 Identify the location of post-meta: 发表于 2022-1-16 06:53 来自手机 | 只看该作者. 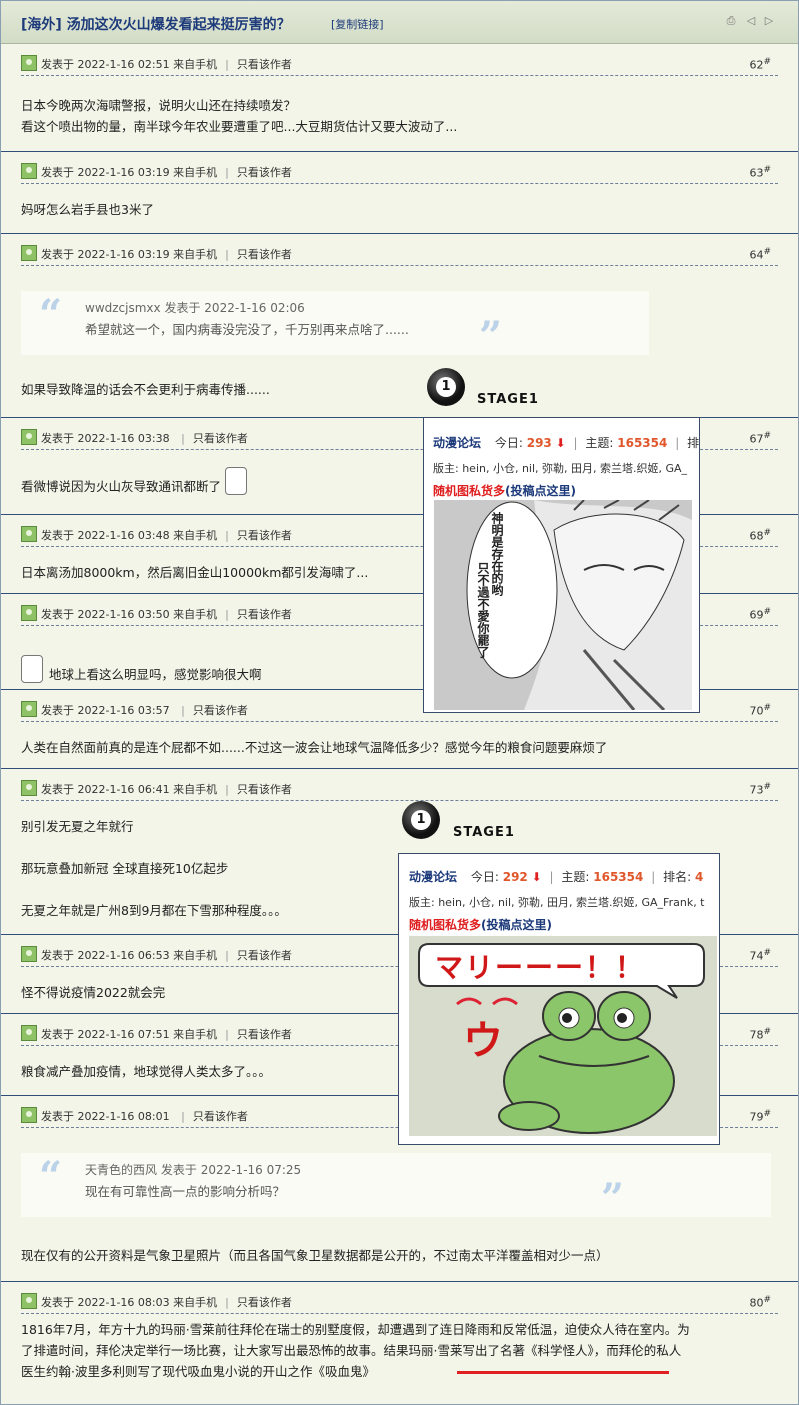
(156, 954).